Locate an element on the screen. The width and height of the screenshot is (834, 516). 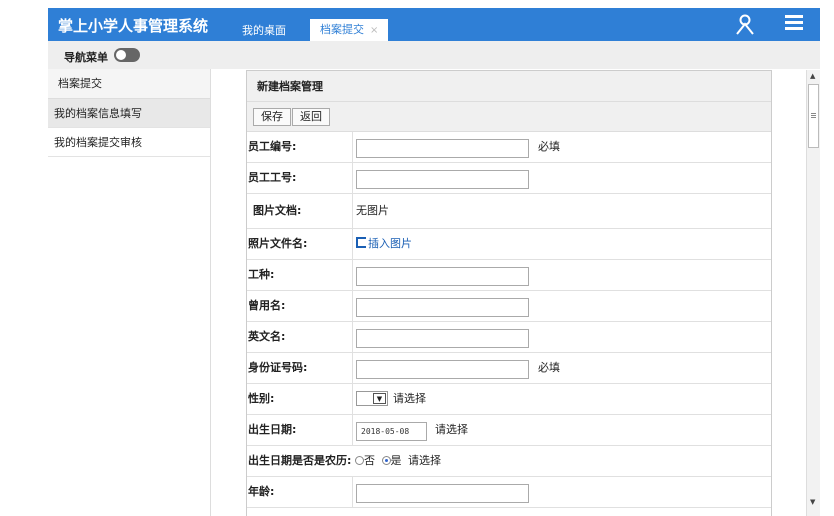
sidebar-header: 档案提交 is located at coordinates (129, 84).